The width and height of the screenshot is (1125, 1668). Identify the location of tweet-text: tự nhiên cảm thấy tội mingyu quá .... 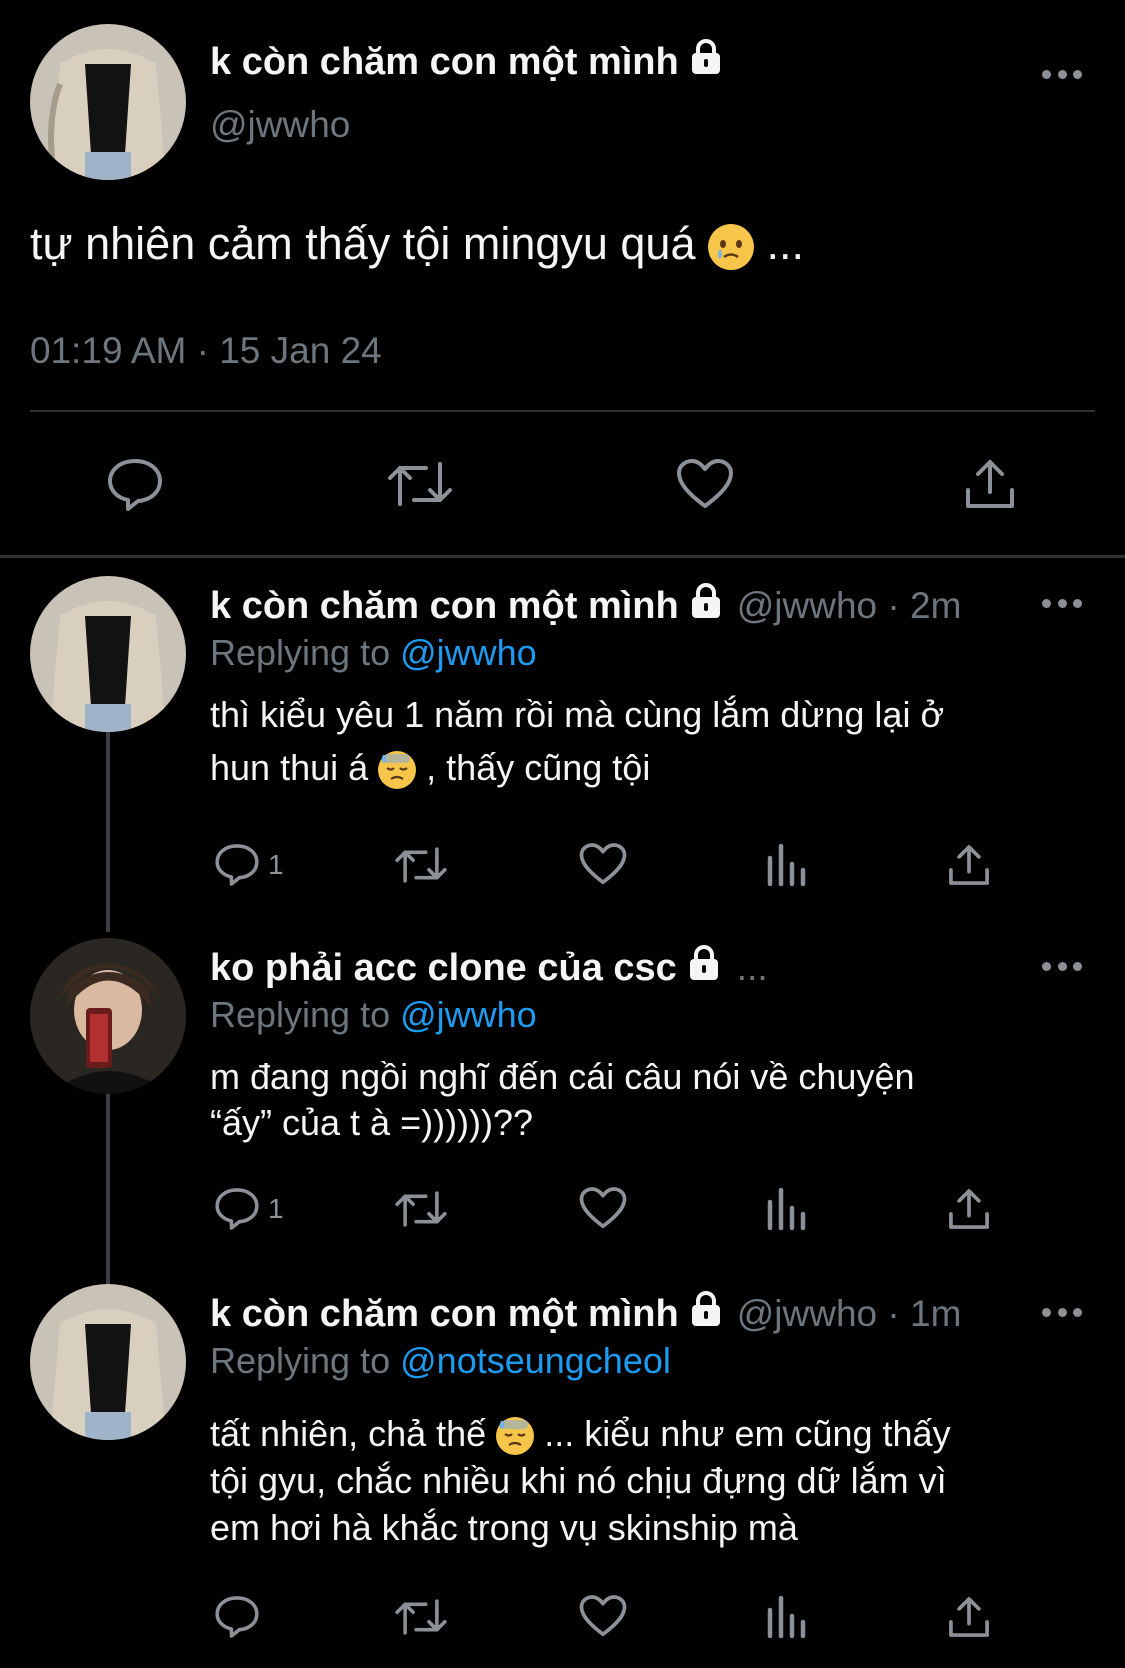
(417, 244).